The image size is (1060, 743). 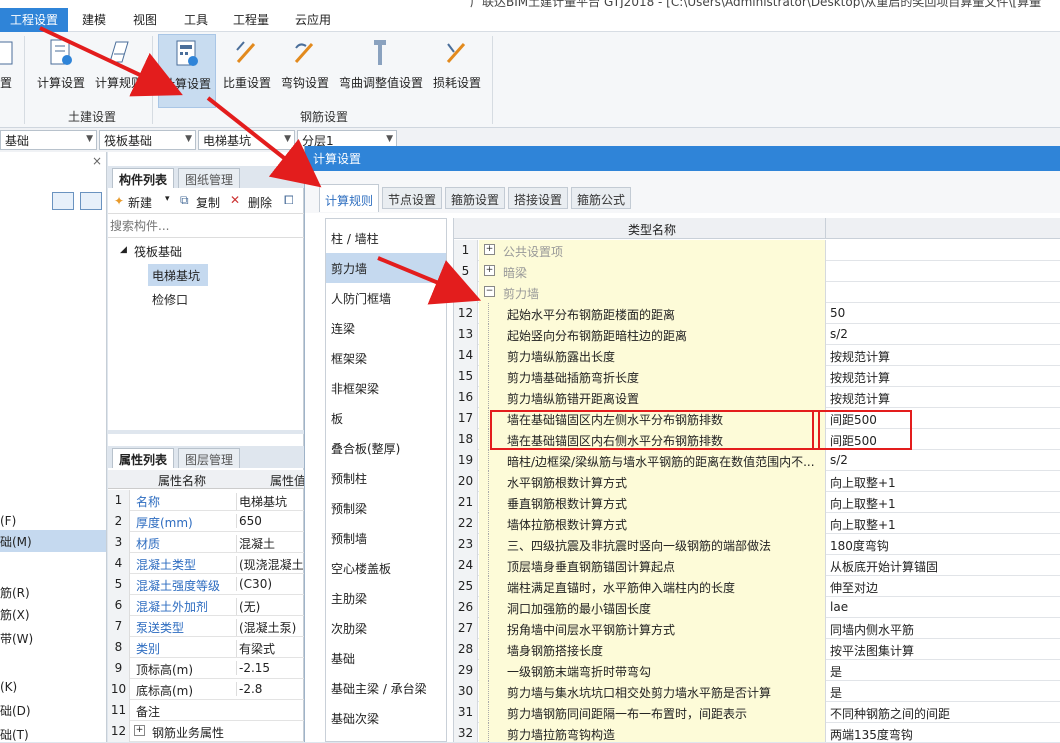 I want to click on collapse-icon: −, so click(x=489, y=291).